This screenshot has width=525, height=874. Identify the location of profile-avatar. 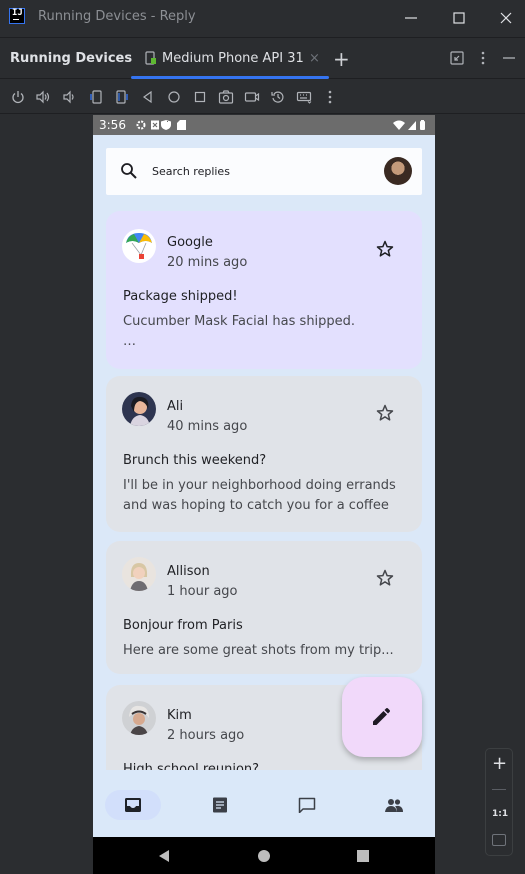
(398, 171).